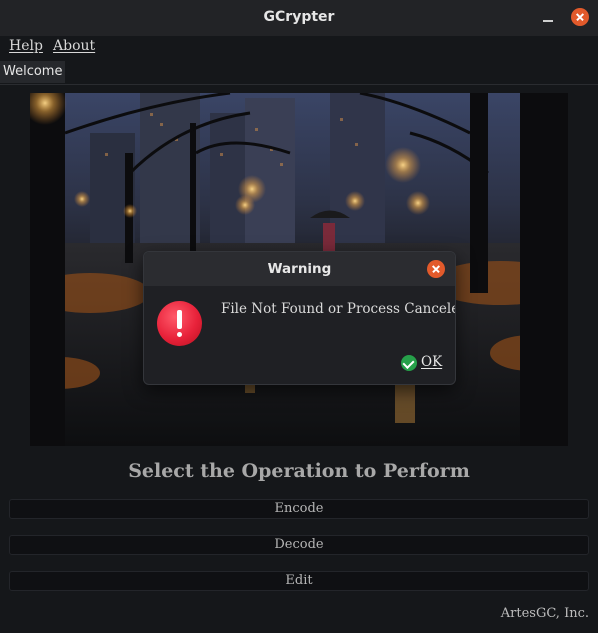 The width and height of the screenshot is (598, 633). What do you see at coordinates (33, 72) in the screenshot?
I see `tab-welcome: Welcome` at bounding box center [33, 72].